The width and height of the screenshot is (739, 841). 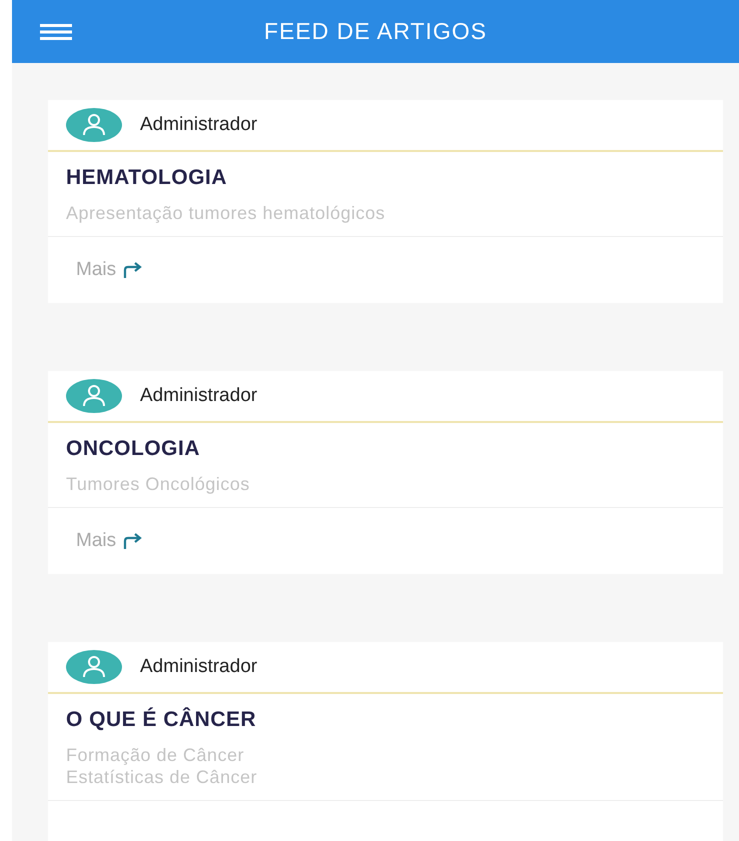 What do you see at coordinates (226, 213) in the screenshot?
I see `article-description: Apresentação tumores hematológicos` at bounding box center [226, 213].